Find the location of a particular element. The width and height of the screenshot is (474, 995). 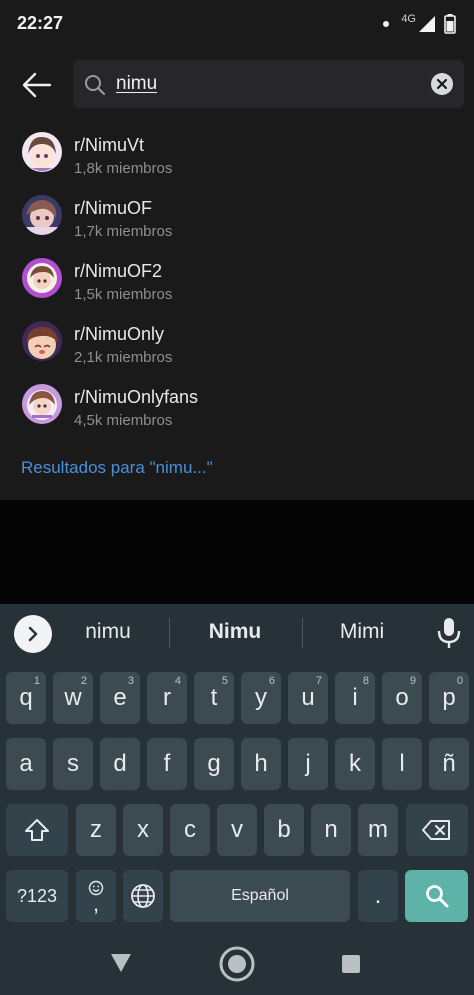

member-count: 1,5k miembros is located at coordinates (123, 294).